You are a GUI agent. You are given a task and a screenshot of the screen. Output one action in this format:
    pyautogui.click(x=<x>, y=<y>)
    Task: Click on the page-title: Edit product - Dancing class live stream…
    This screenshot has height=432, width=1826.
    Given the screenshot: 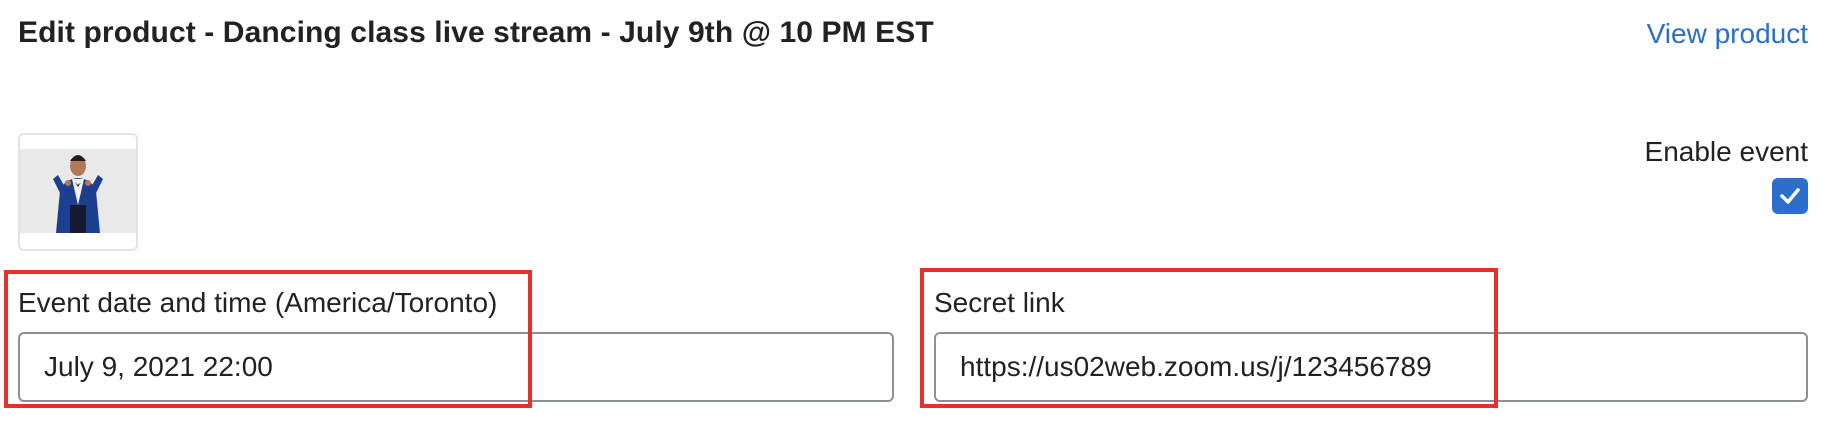 What is the action you would take?
    pyautogui.click(x=476, y=32)
    